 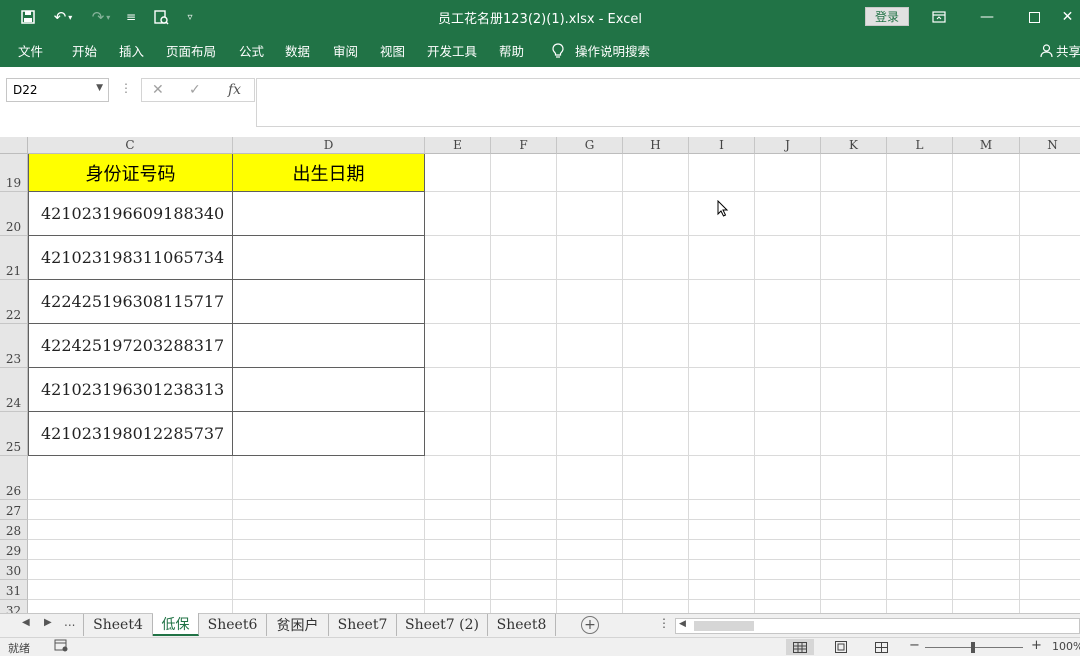 I want to click on row-header-24: 24, so click(x=14, y=390).